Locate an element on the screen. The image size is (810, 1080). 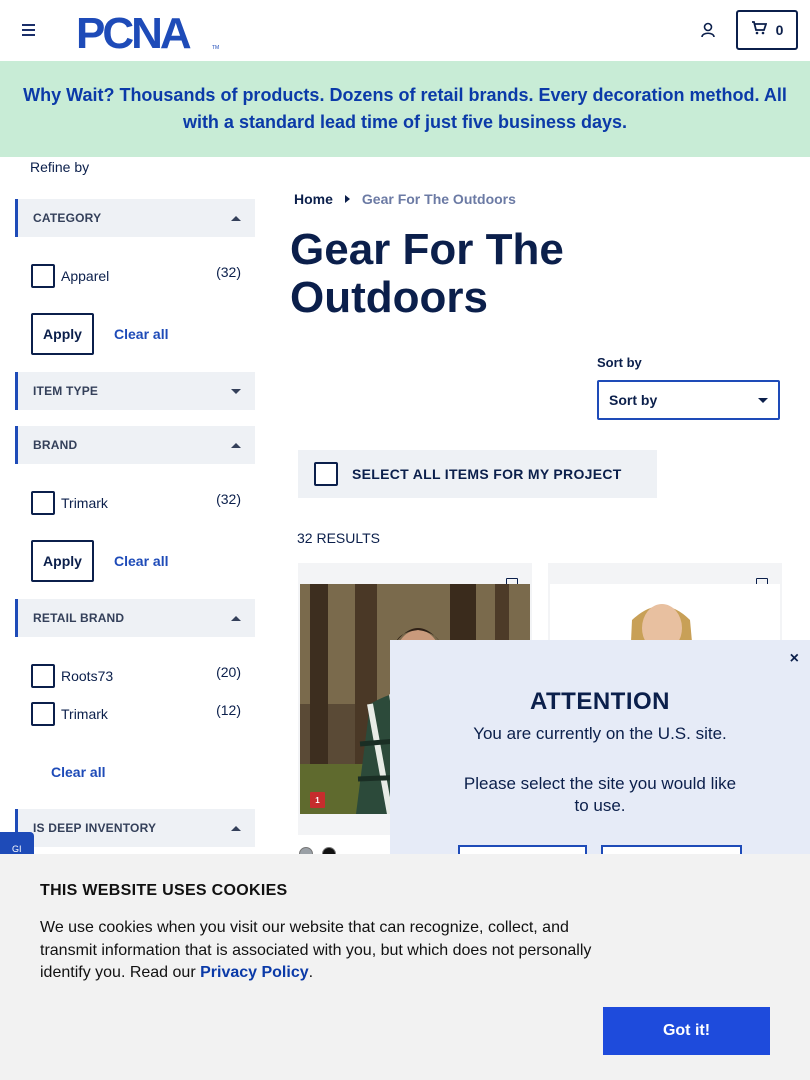
caret-down-icon is located at coordinates (236, 391).